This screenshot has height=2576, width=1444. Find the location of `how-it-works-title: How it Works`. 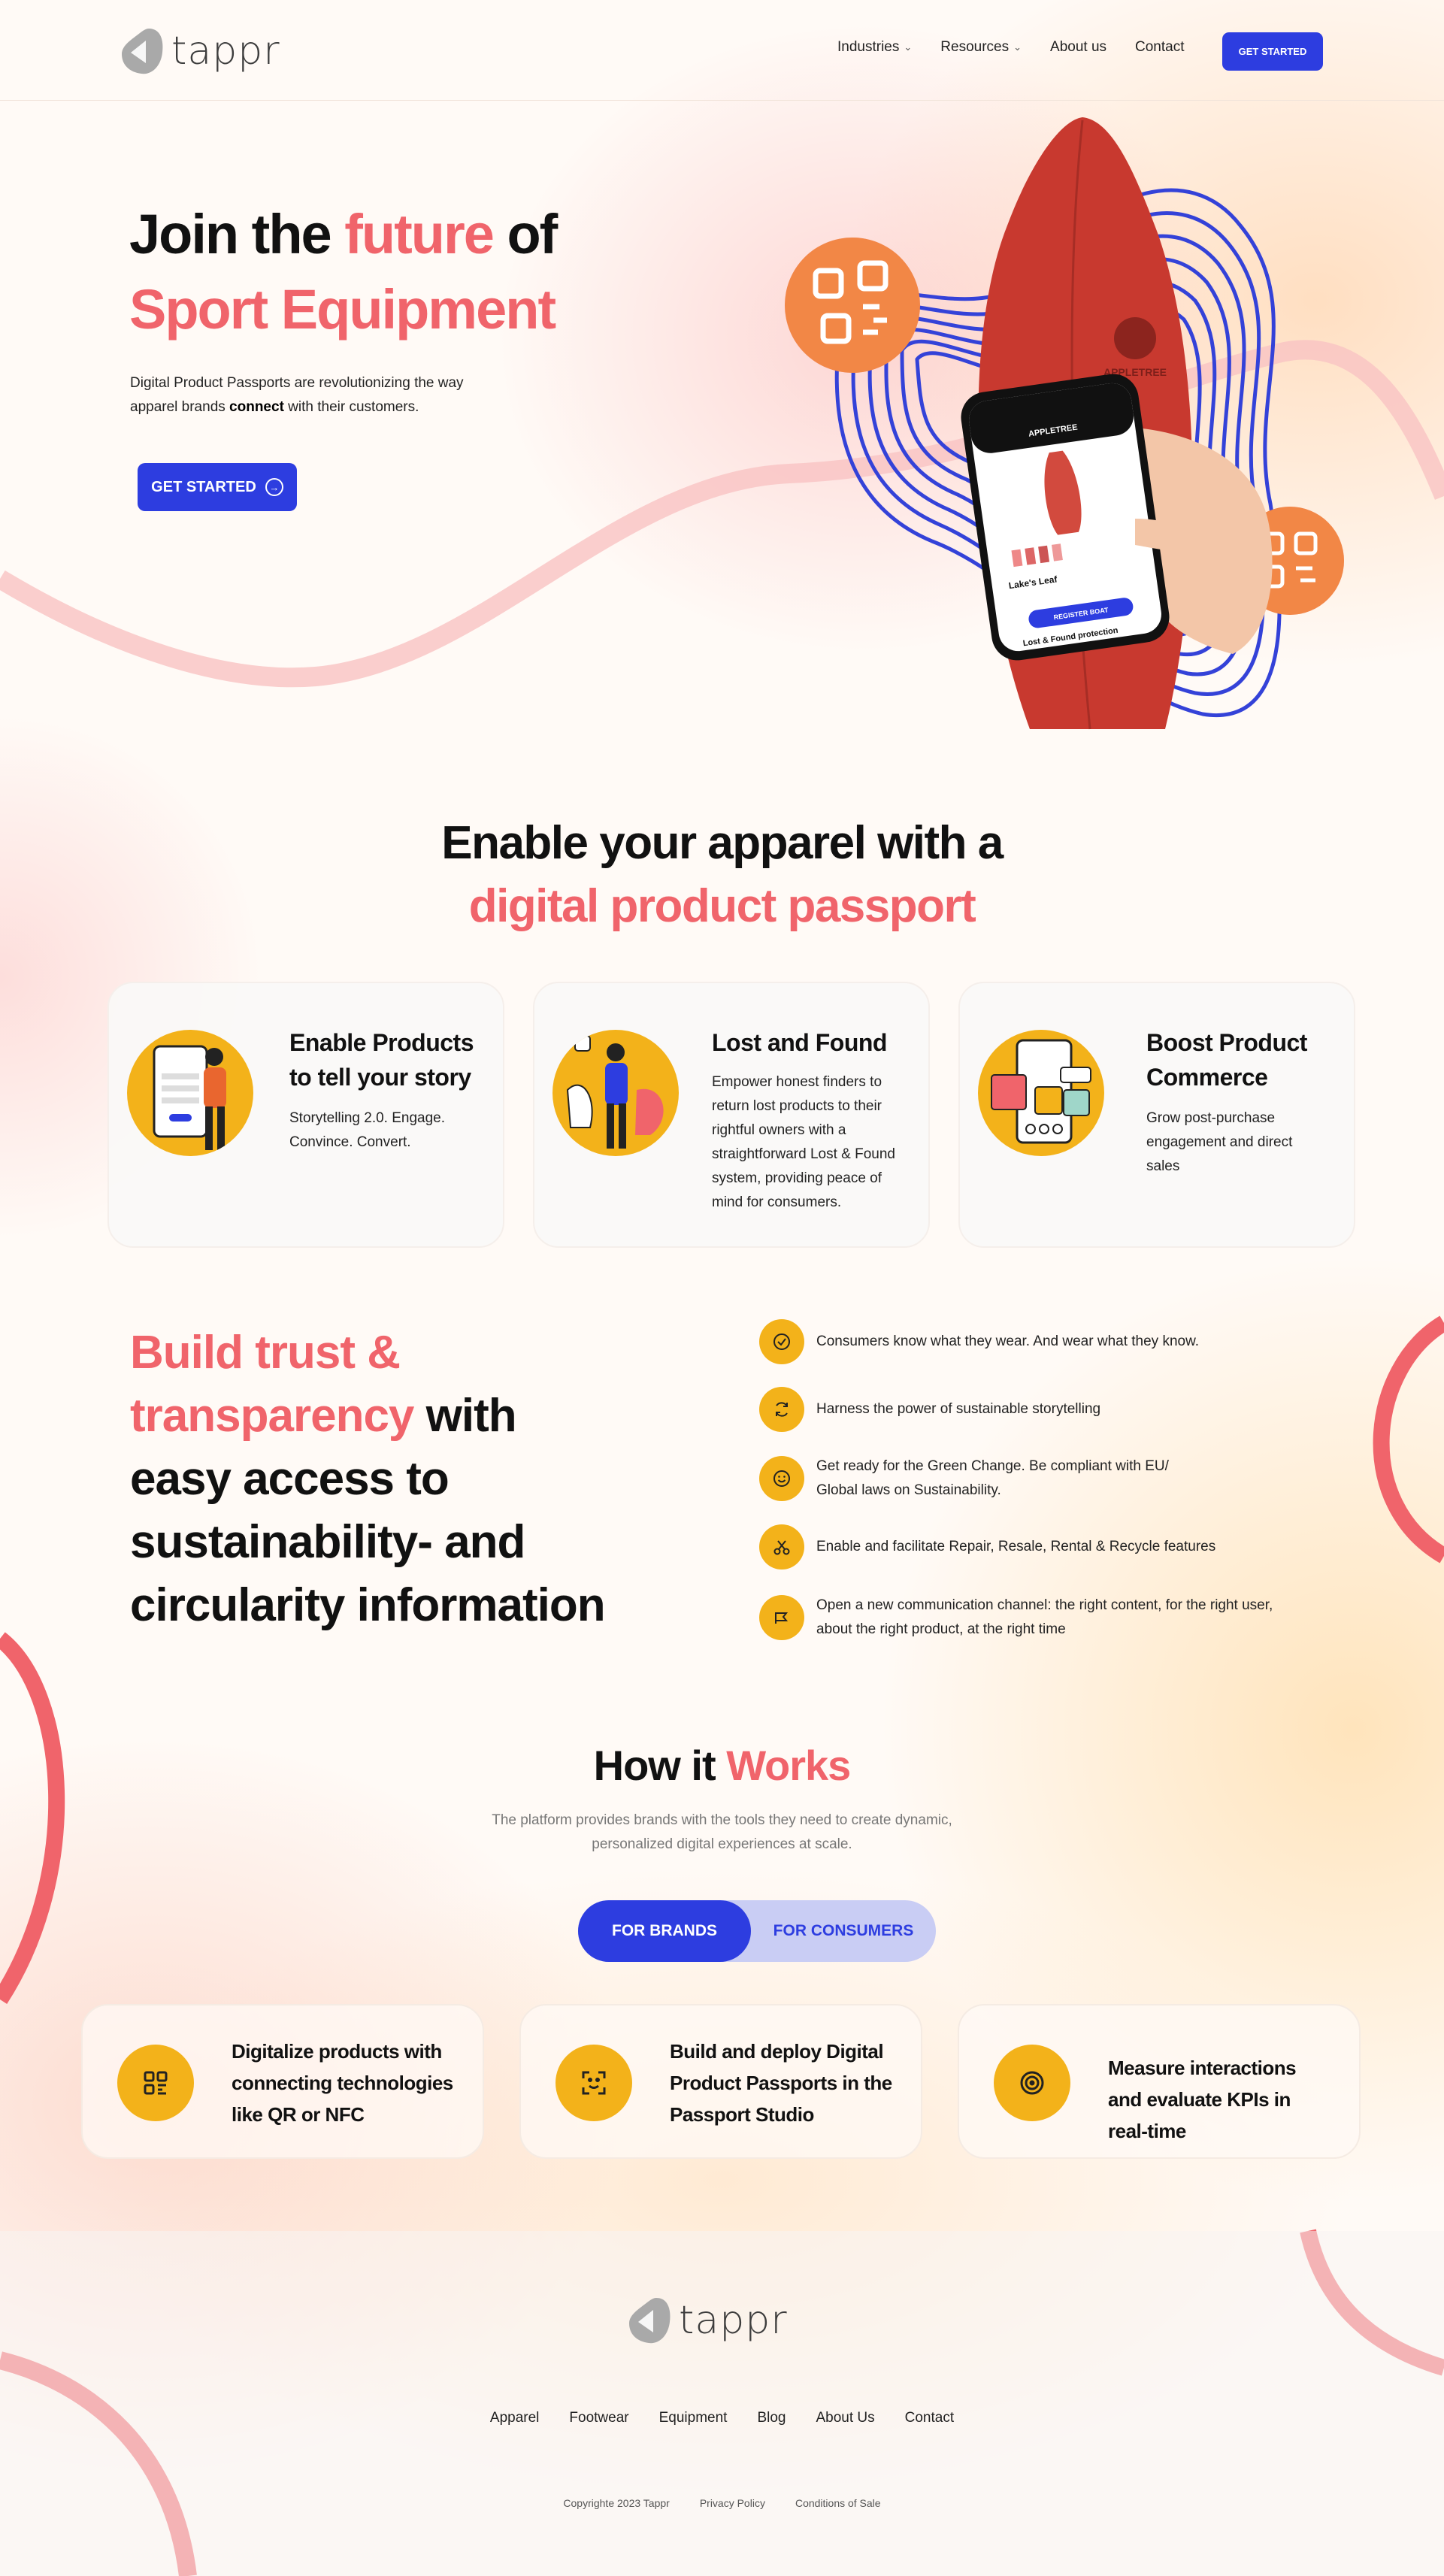

how-it-works-title: How it Works is located at coordinates (722, 1765).